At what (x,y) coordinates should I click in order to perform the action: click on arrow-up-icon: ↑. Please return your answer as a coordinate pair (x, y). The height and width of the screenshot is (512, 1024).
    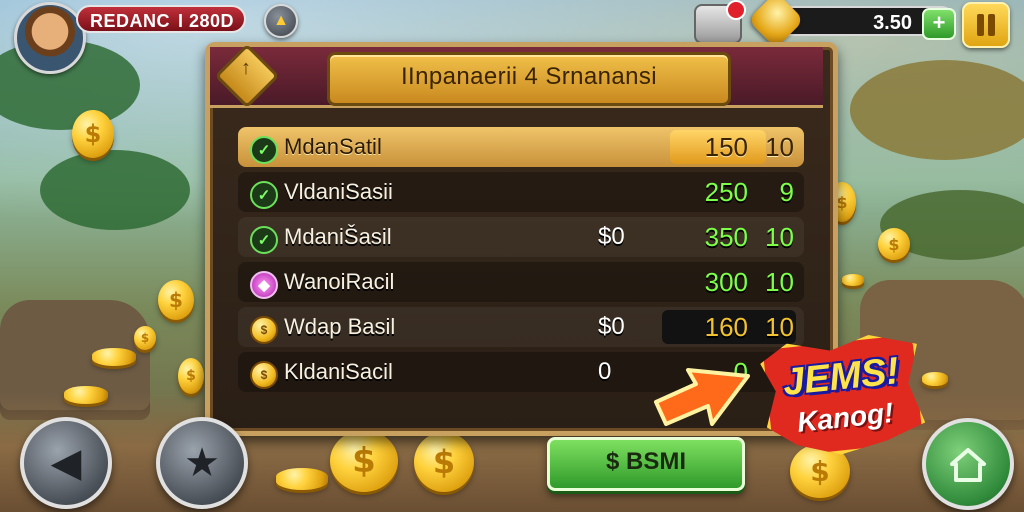
    Looking at the image, I should click on (245, 68).